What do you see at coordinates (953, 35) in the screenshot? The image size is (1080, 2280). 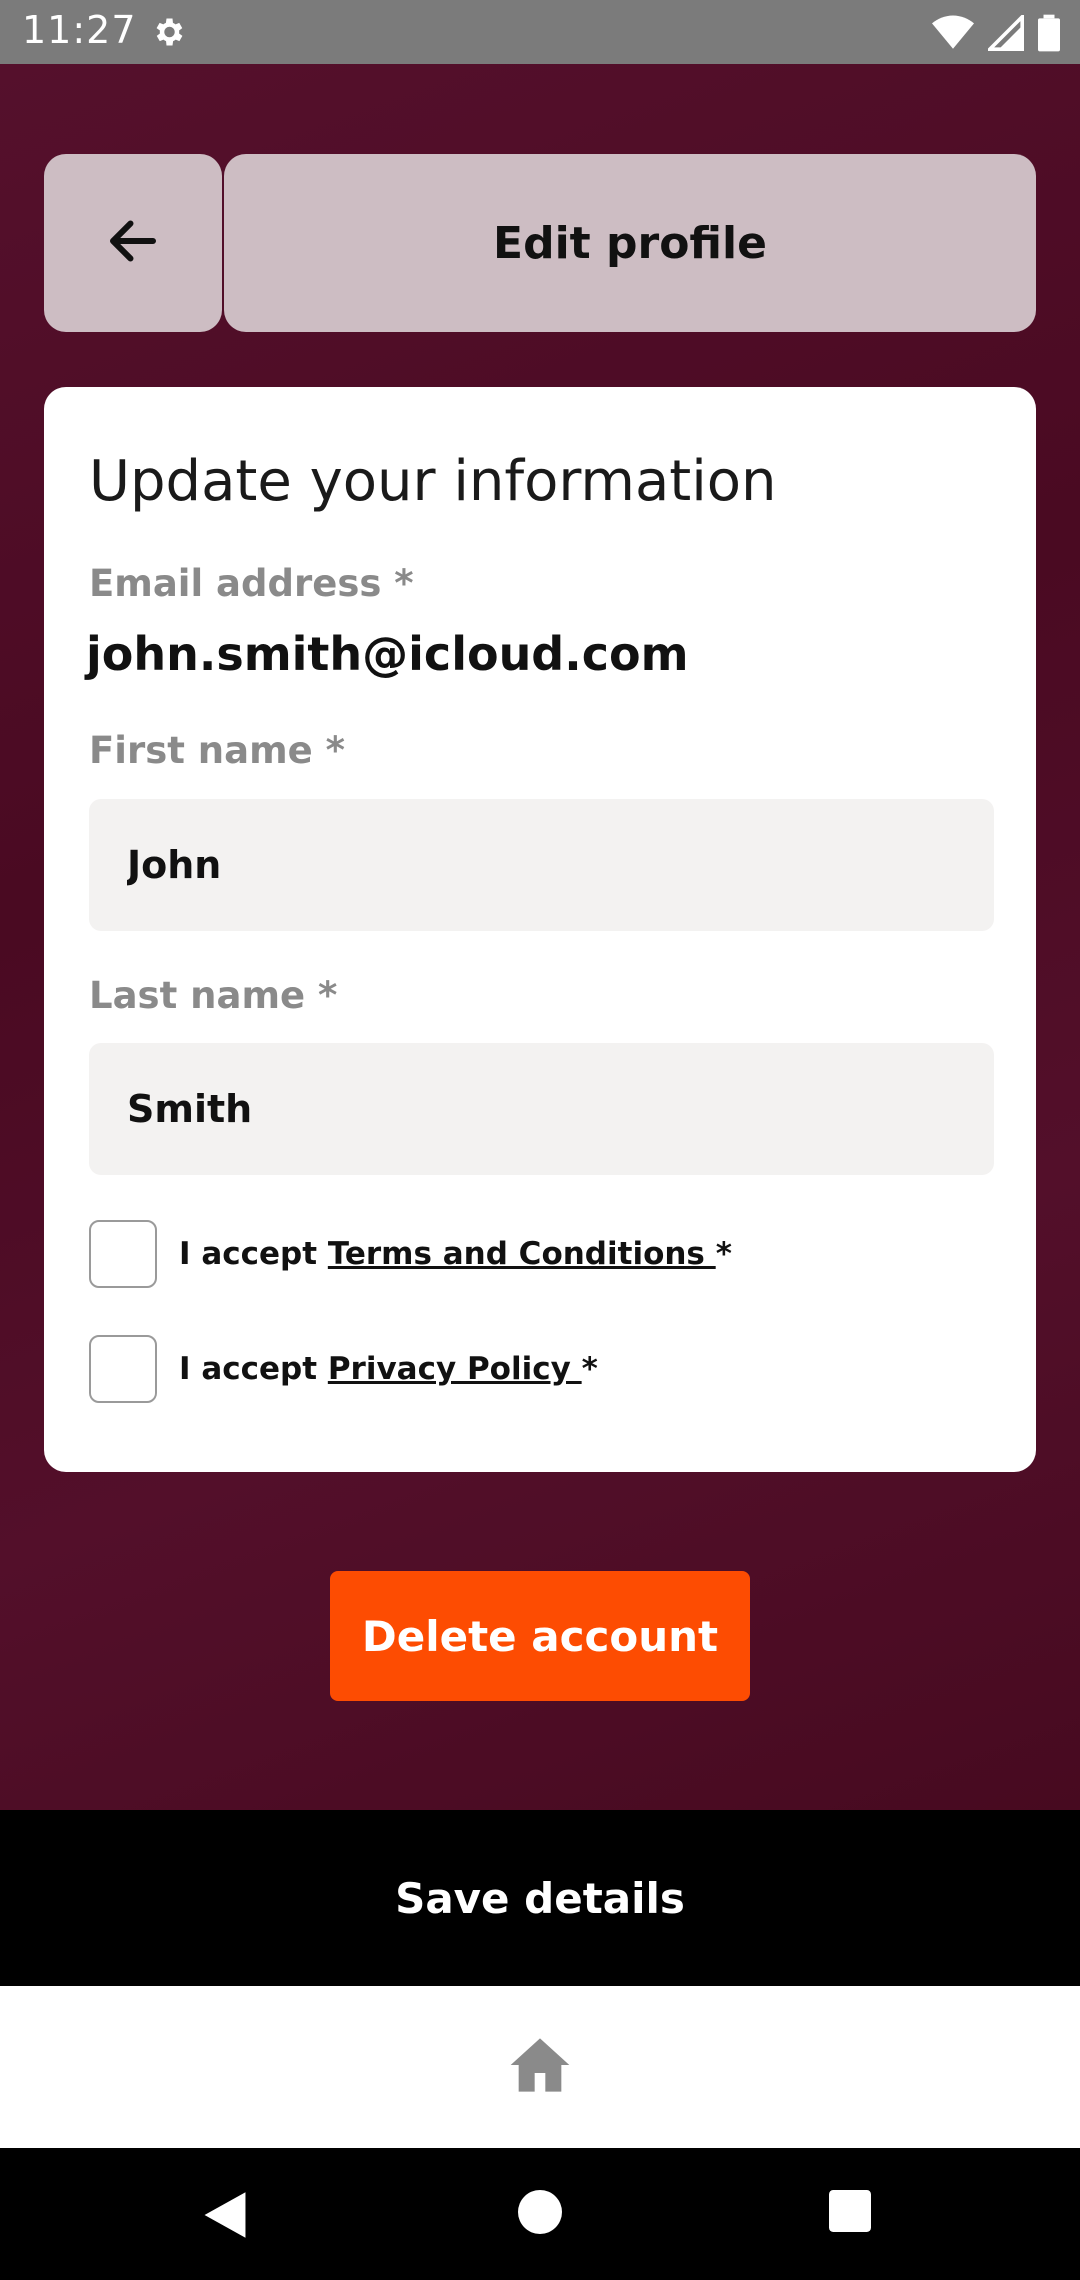 I see `wifi-icon` at bounding box center [953, 35].